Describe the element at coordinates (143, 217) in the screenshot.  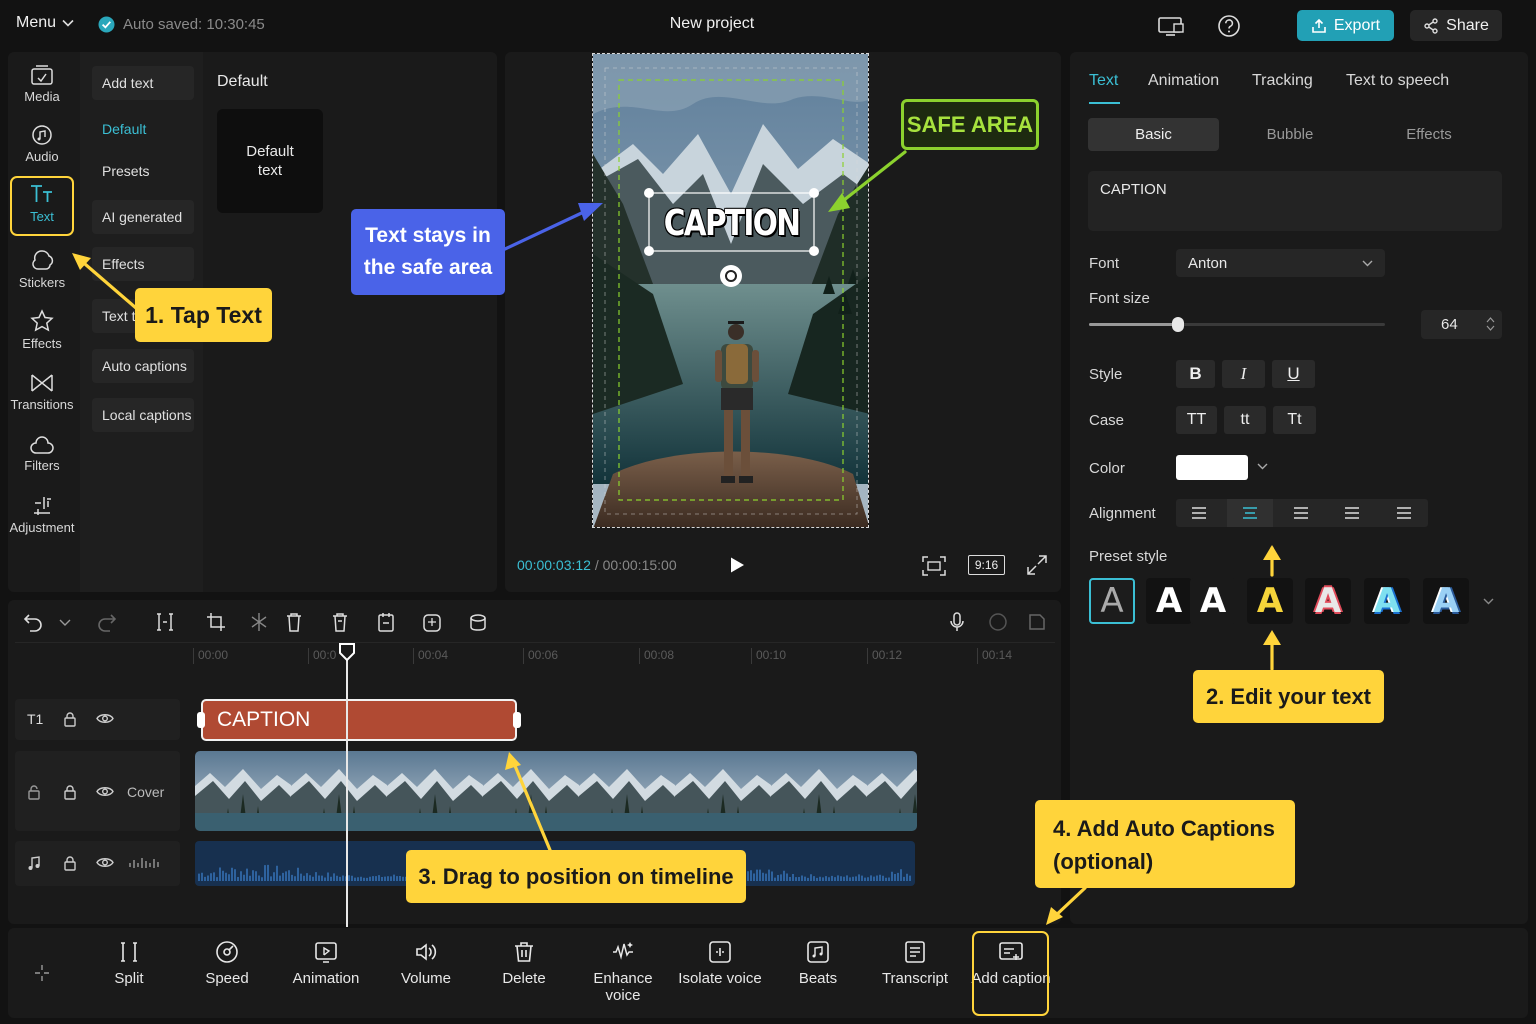
I see `submenu-ai-generated: AI generated` at that location.